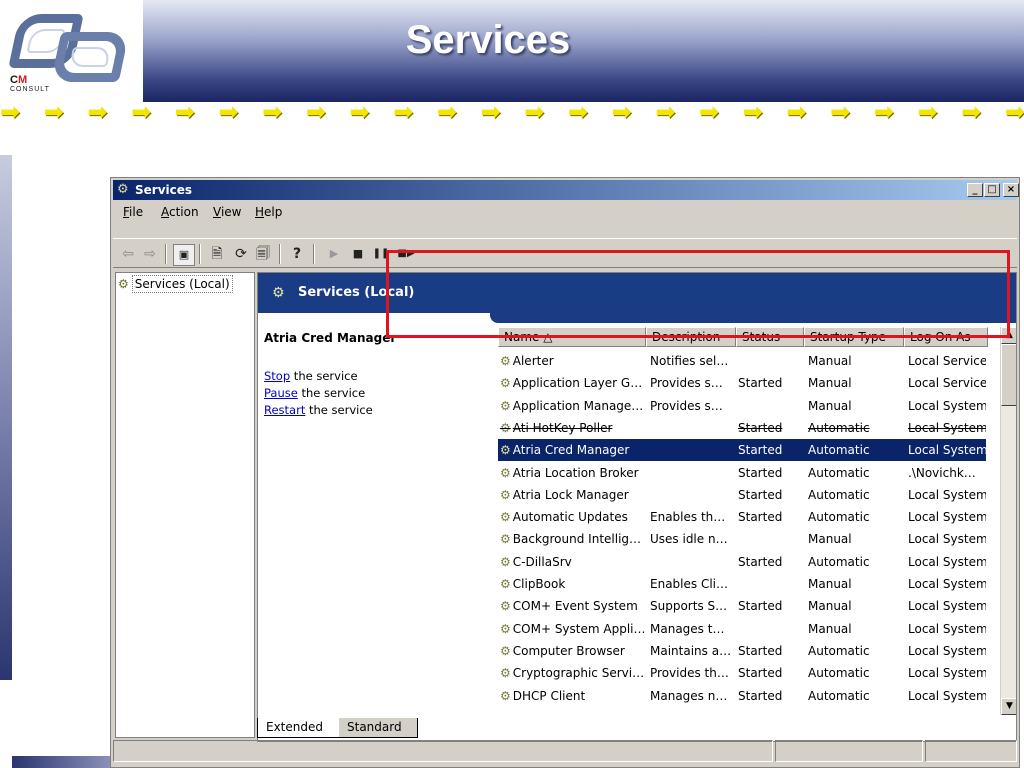 This screenshot has width=1024, height=768. Describe the element at coordinates (1008, 335) in the screenshot. I see `scroll-up-arrow-icon: ▲` at that location.